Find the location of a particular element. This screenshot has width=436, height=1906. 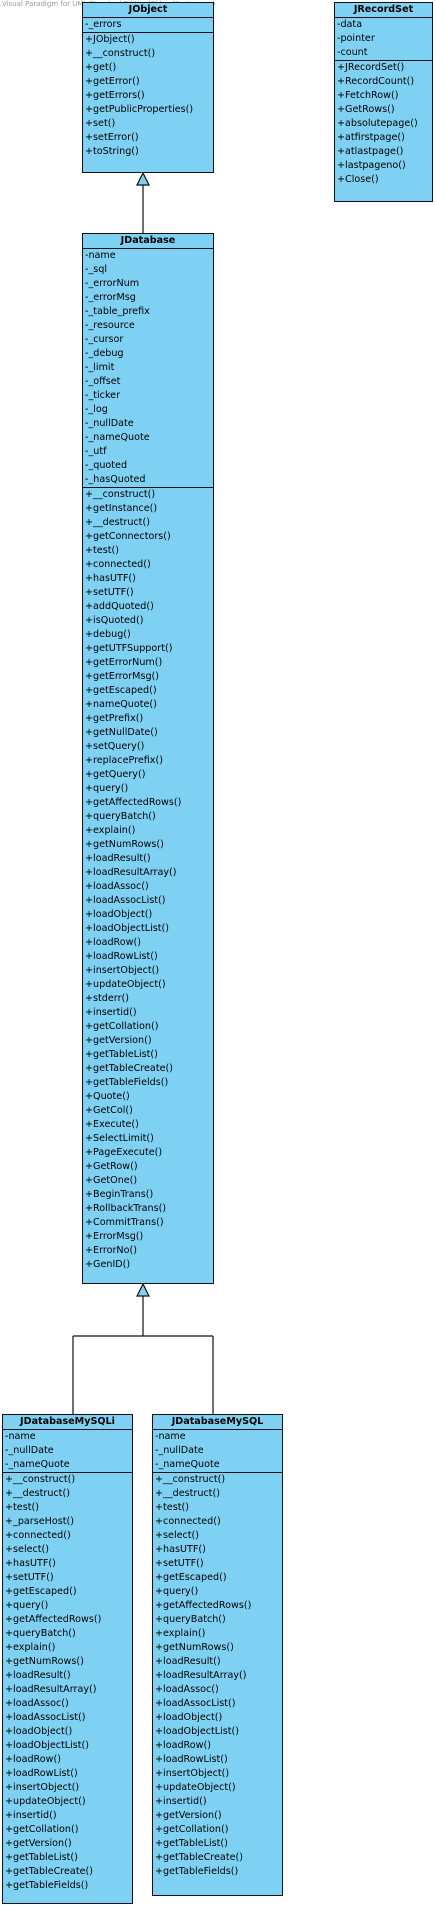

attribute-item: -_utf is located at coordinates (96, 451).